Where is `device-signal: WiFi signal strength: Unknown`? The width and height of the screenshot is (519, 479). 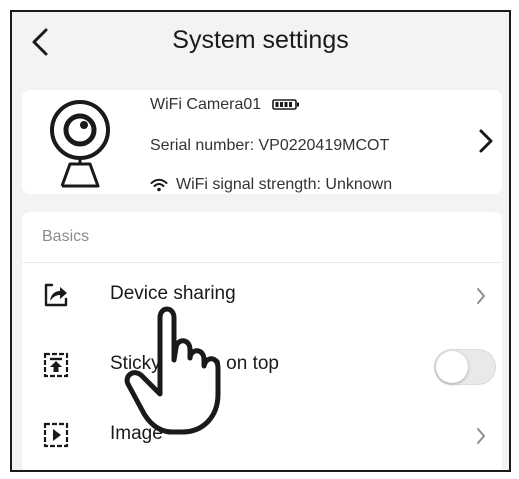 device-signal: WiFi signal strength: Unknown is located at coordinates (284, 184).